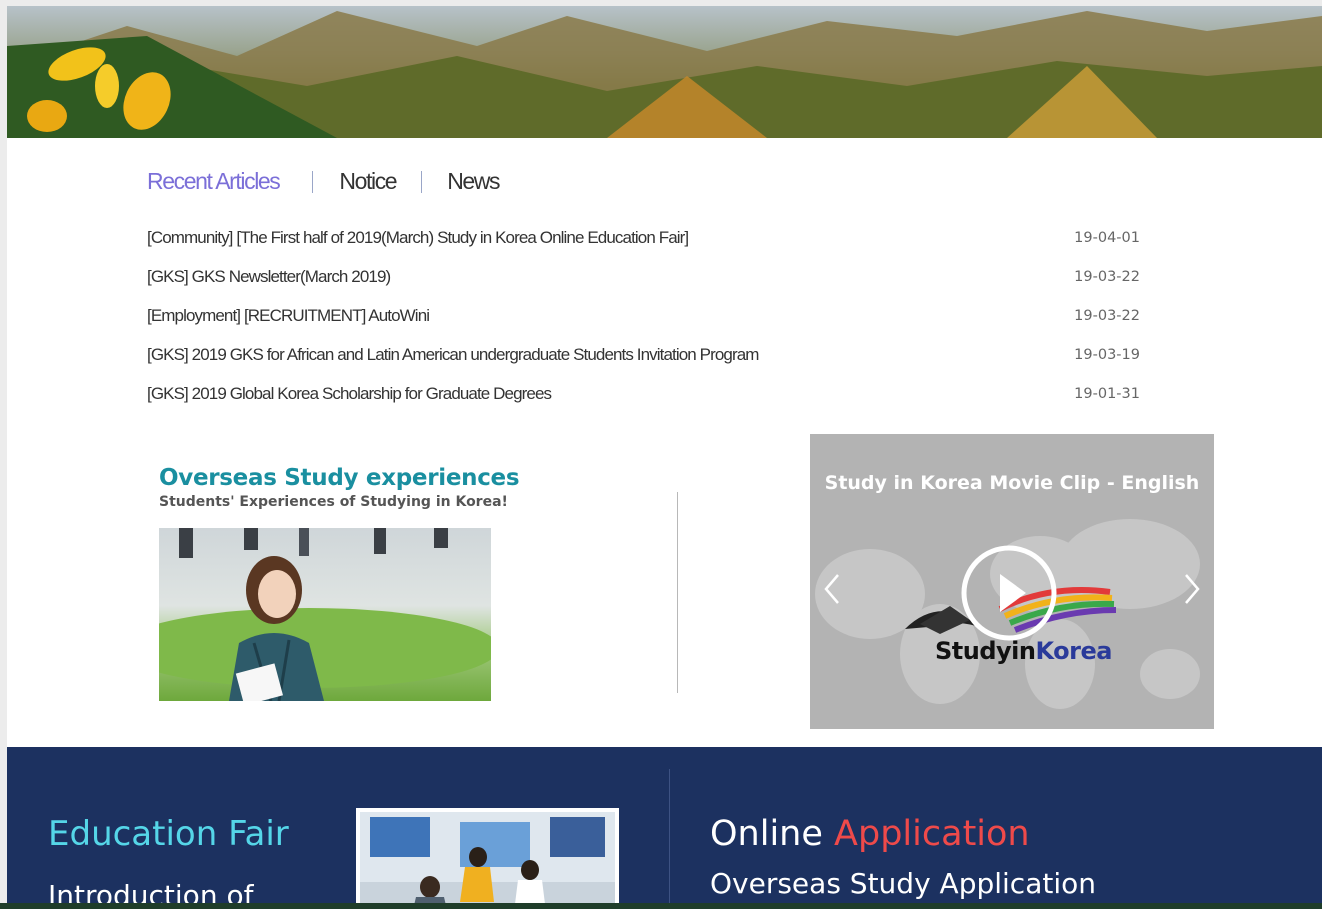 Image resolution: width=1322 pixels, height=909 pixels. Describe the element at coordinates (669, 836) in the screenshot. I see `bottom-divider` at that location.